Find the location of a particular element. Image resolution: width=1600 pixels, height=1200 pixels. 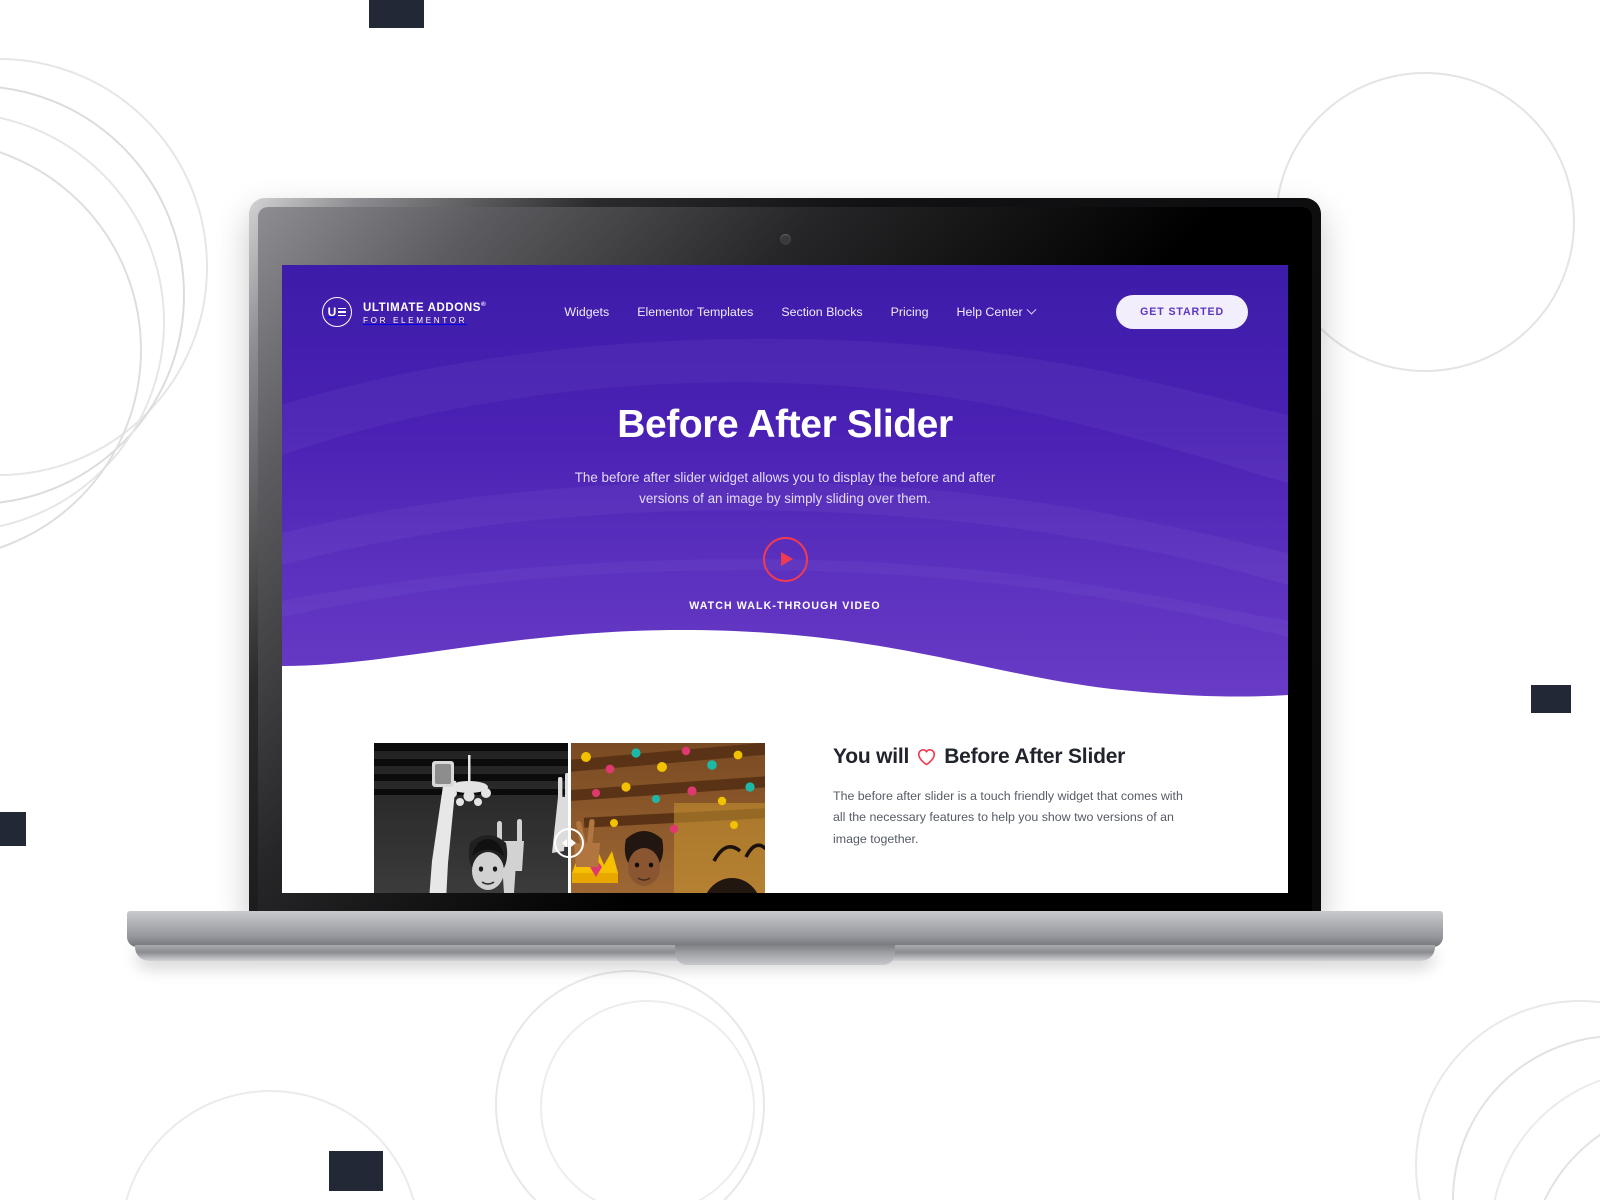

logo-mark-letter: U is located at coordinates (332, 312).